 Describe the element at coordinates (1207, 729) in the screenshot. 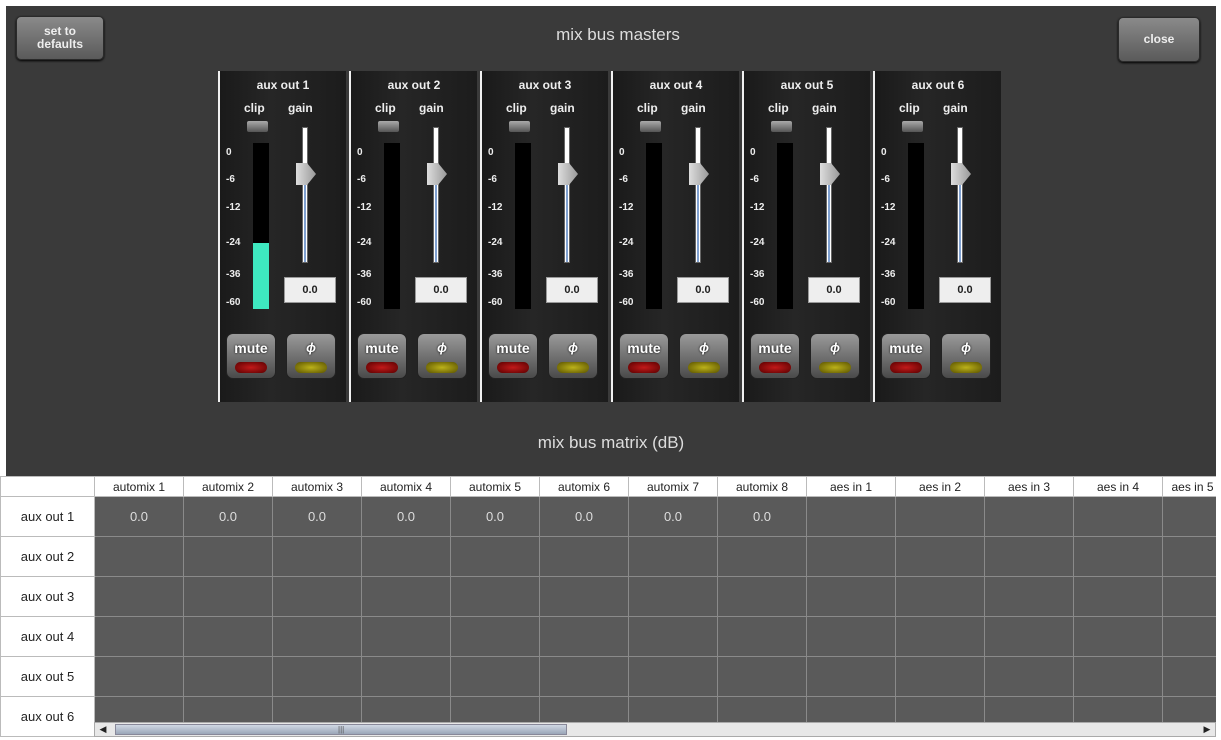

I see `scroll-right-icon: ▶` at that location.